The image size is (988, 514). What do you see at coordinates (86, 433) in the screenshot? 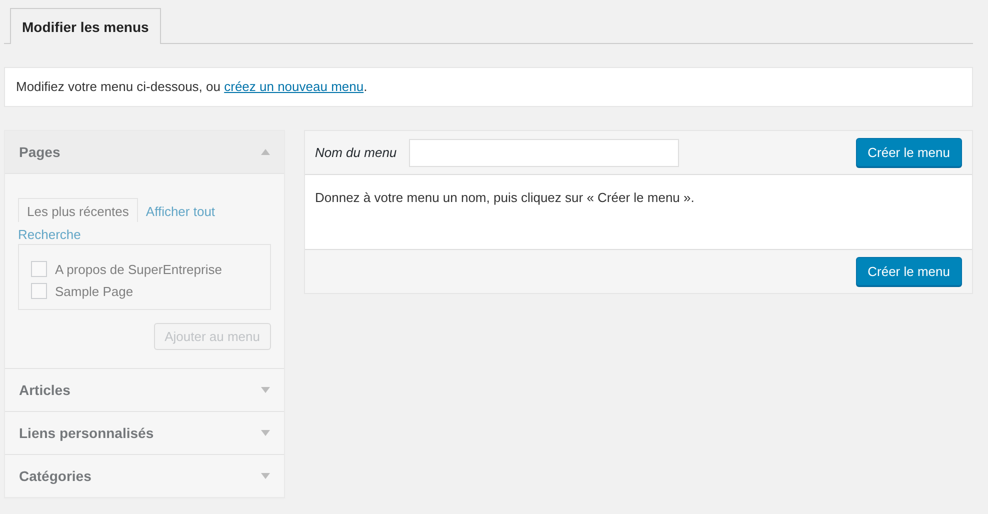
I see `section-title: Liens personnalisés` at bounding box center [86, 433].